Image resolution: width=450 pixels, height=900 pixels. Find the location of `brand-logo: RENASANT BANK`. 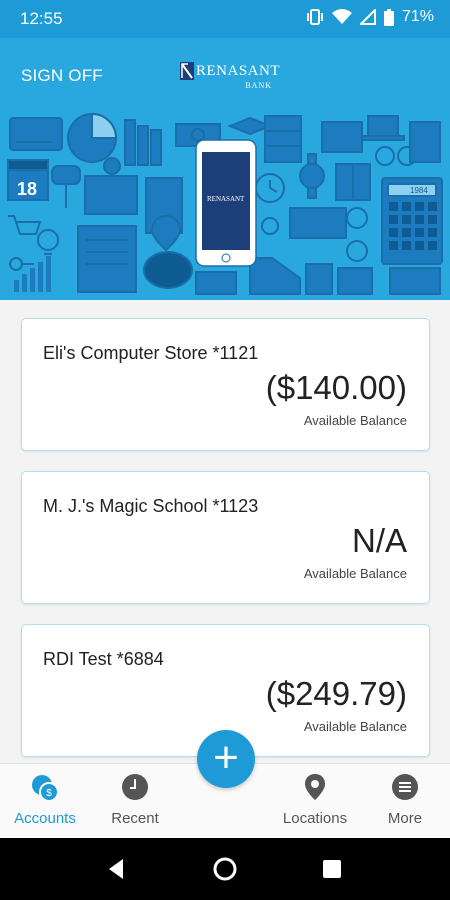

brand-logo: RENASANT BANK is located at coordinates (229, 77).